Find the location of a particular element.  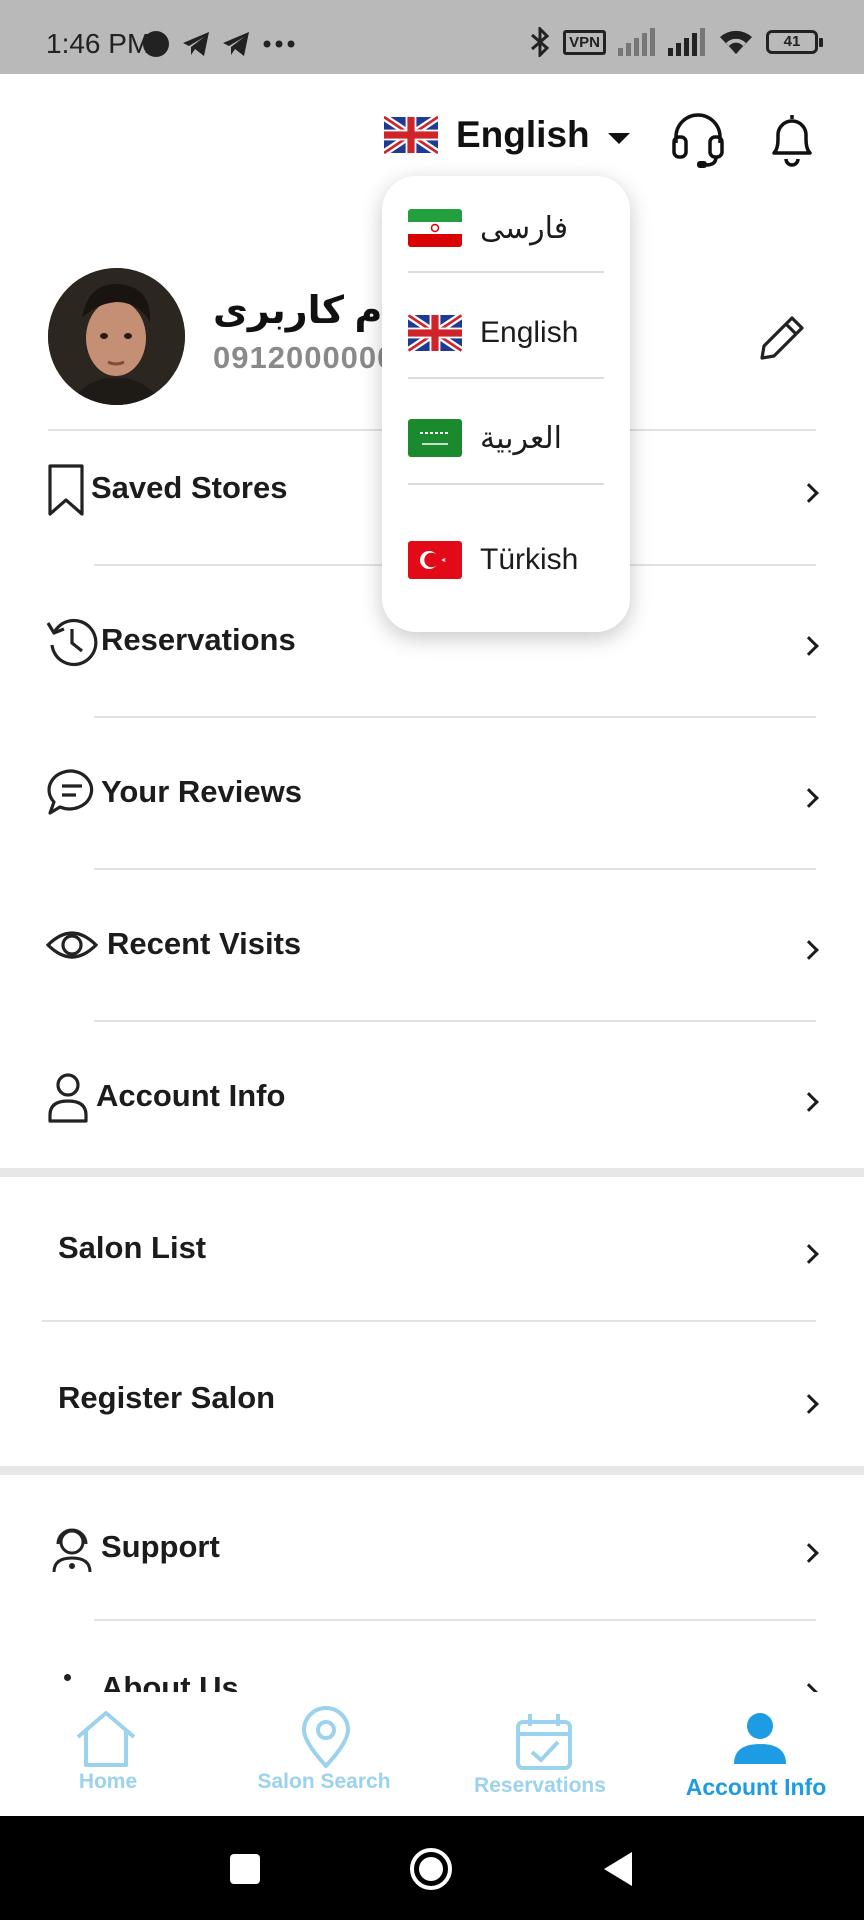

headset-icon is located at coordinates (698, 139).